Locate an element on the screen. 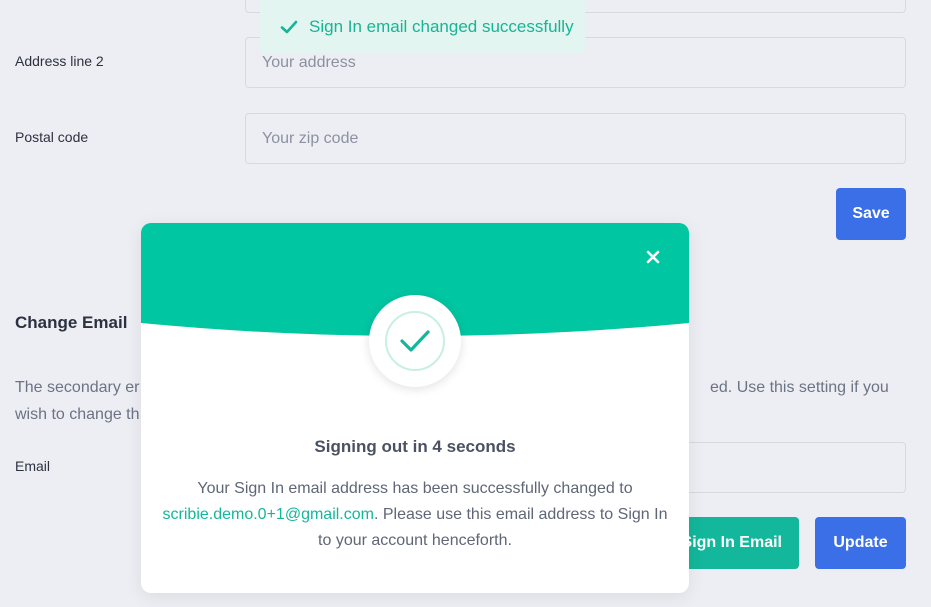 Image resolution: width=931 pixels, height=607 pixels. postal-code-input is located at coordinates (575, 138).